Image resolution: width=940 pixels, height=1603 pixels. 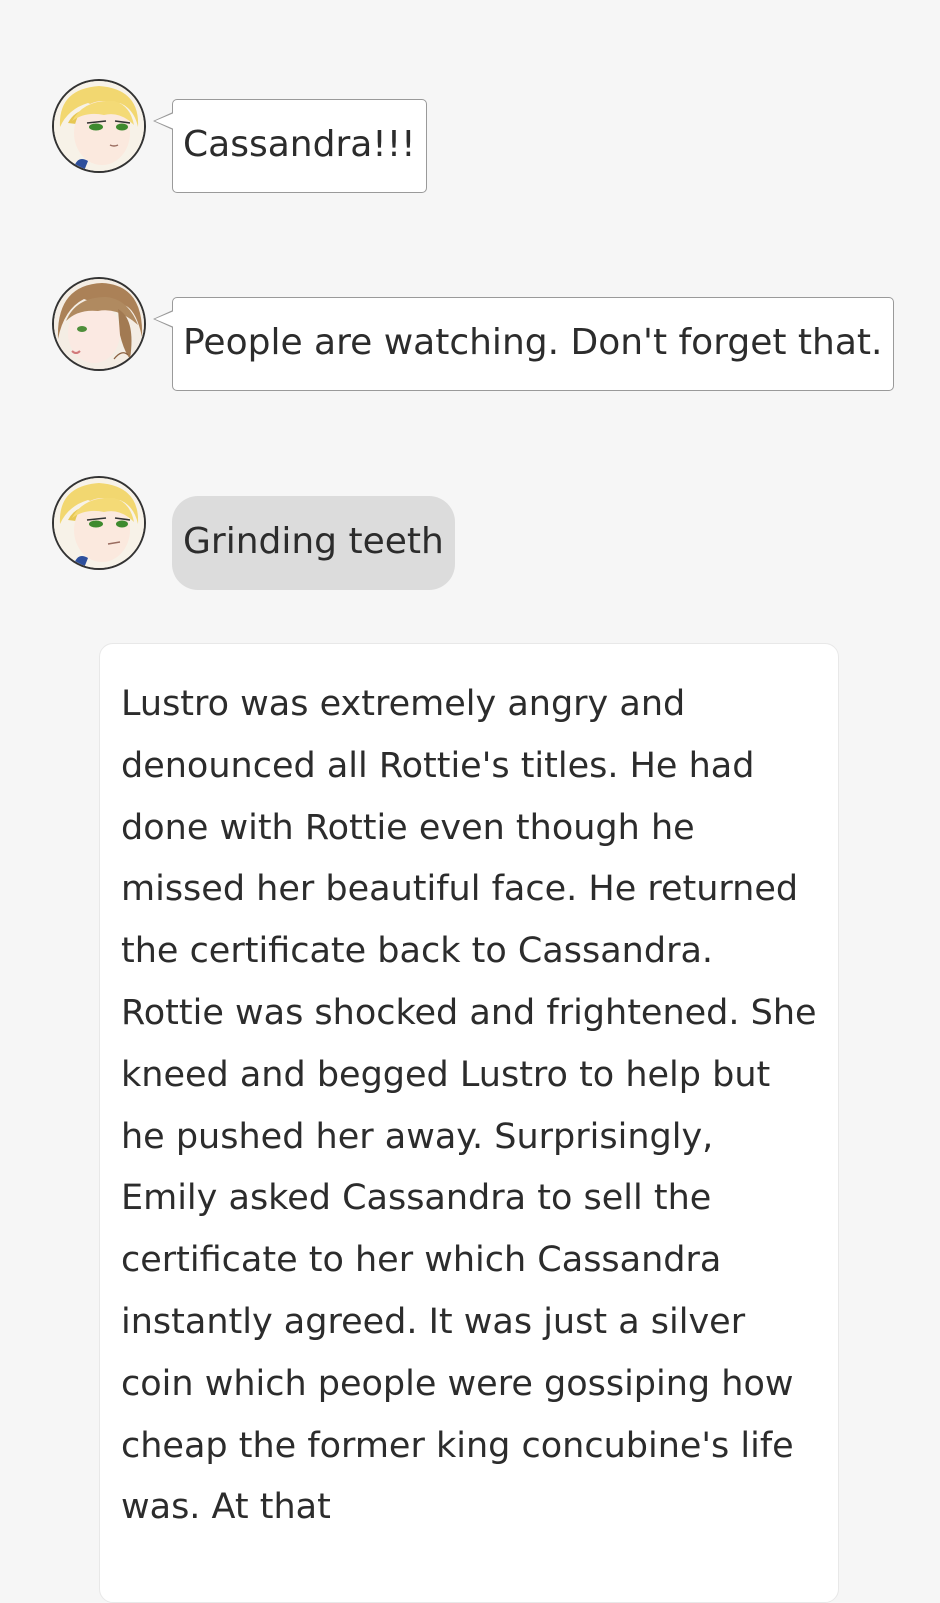 What do you see at coordinates (533, 342) in the screenshot?
I see `message-text: People are watching. Don't forget that.` at bounding box center [533, 342].